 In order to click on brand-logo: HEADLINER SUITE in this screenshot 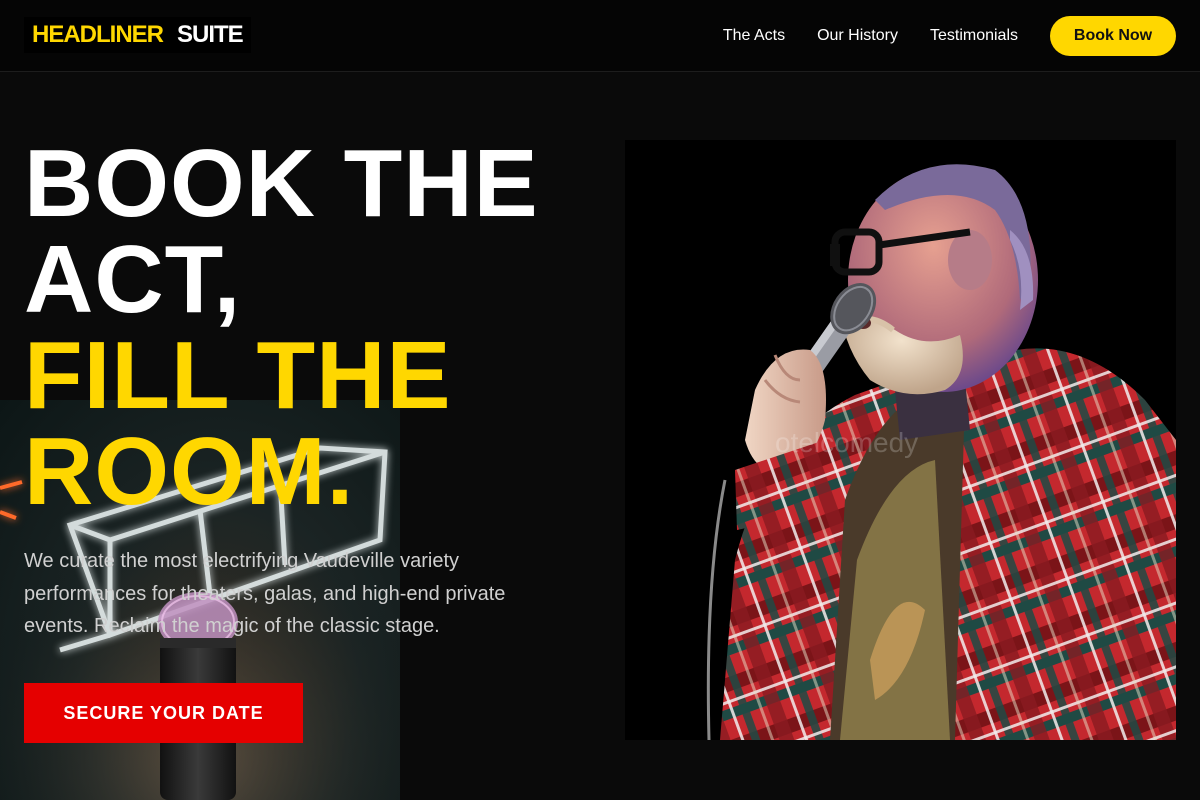, I will do `click(137, 35)`.